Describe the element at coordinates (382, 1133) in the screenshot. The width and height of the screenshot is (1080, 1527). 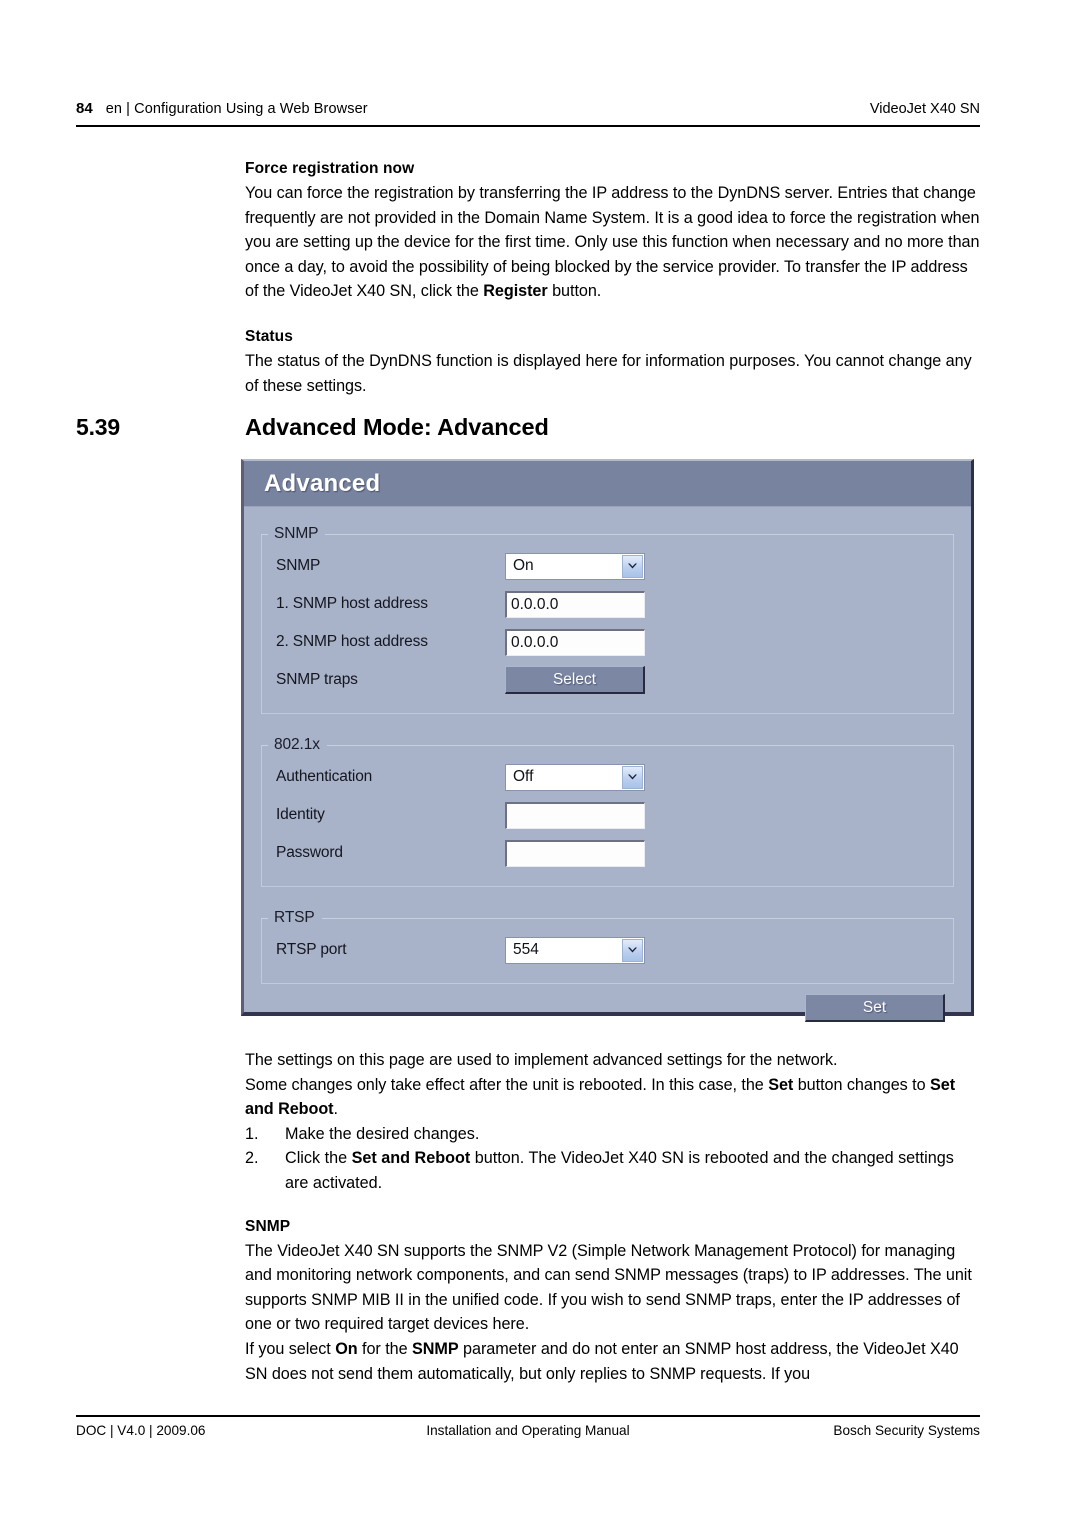
I see `step-text-a: Make the desired changes.` at that location.